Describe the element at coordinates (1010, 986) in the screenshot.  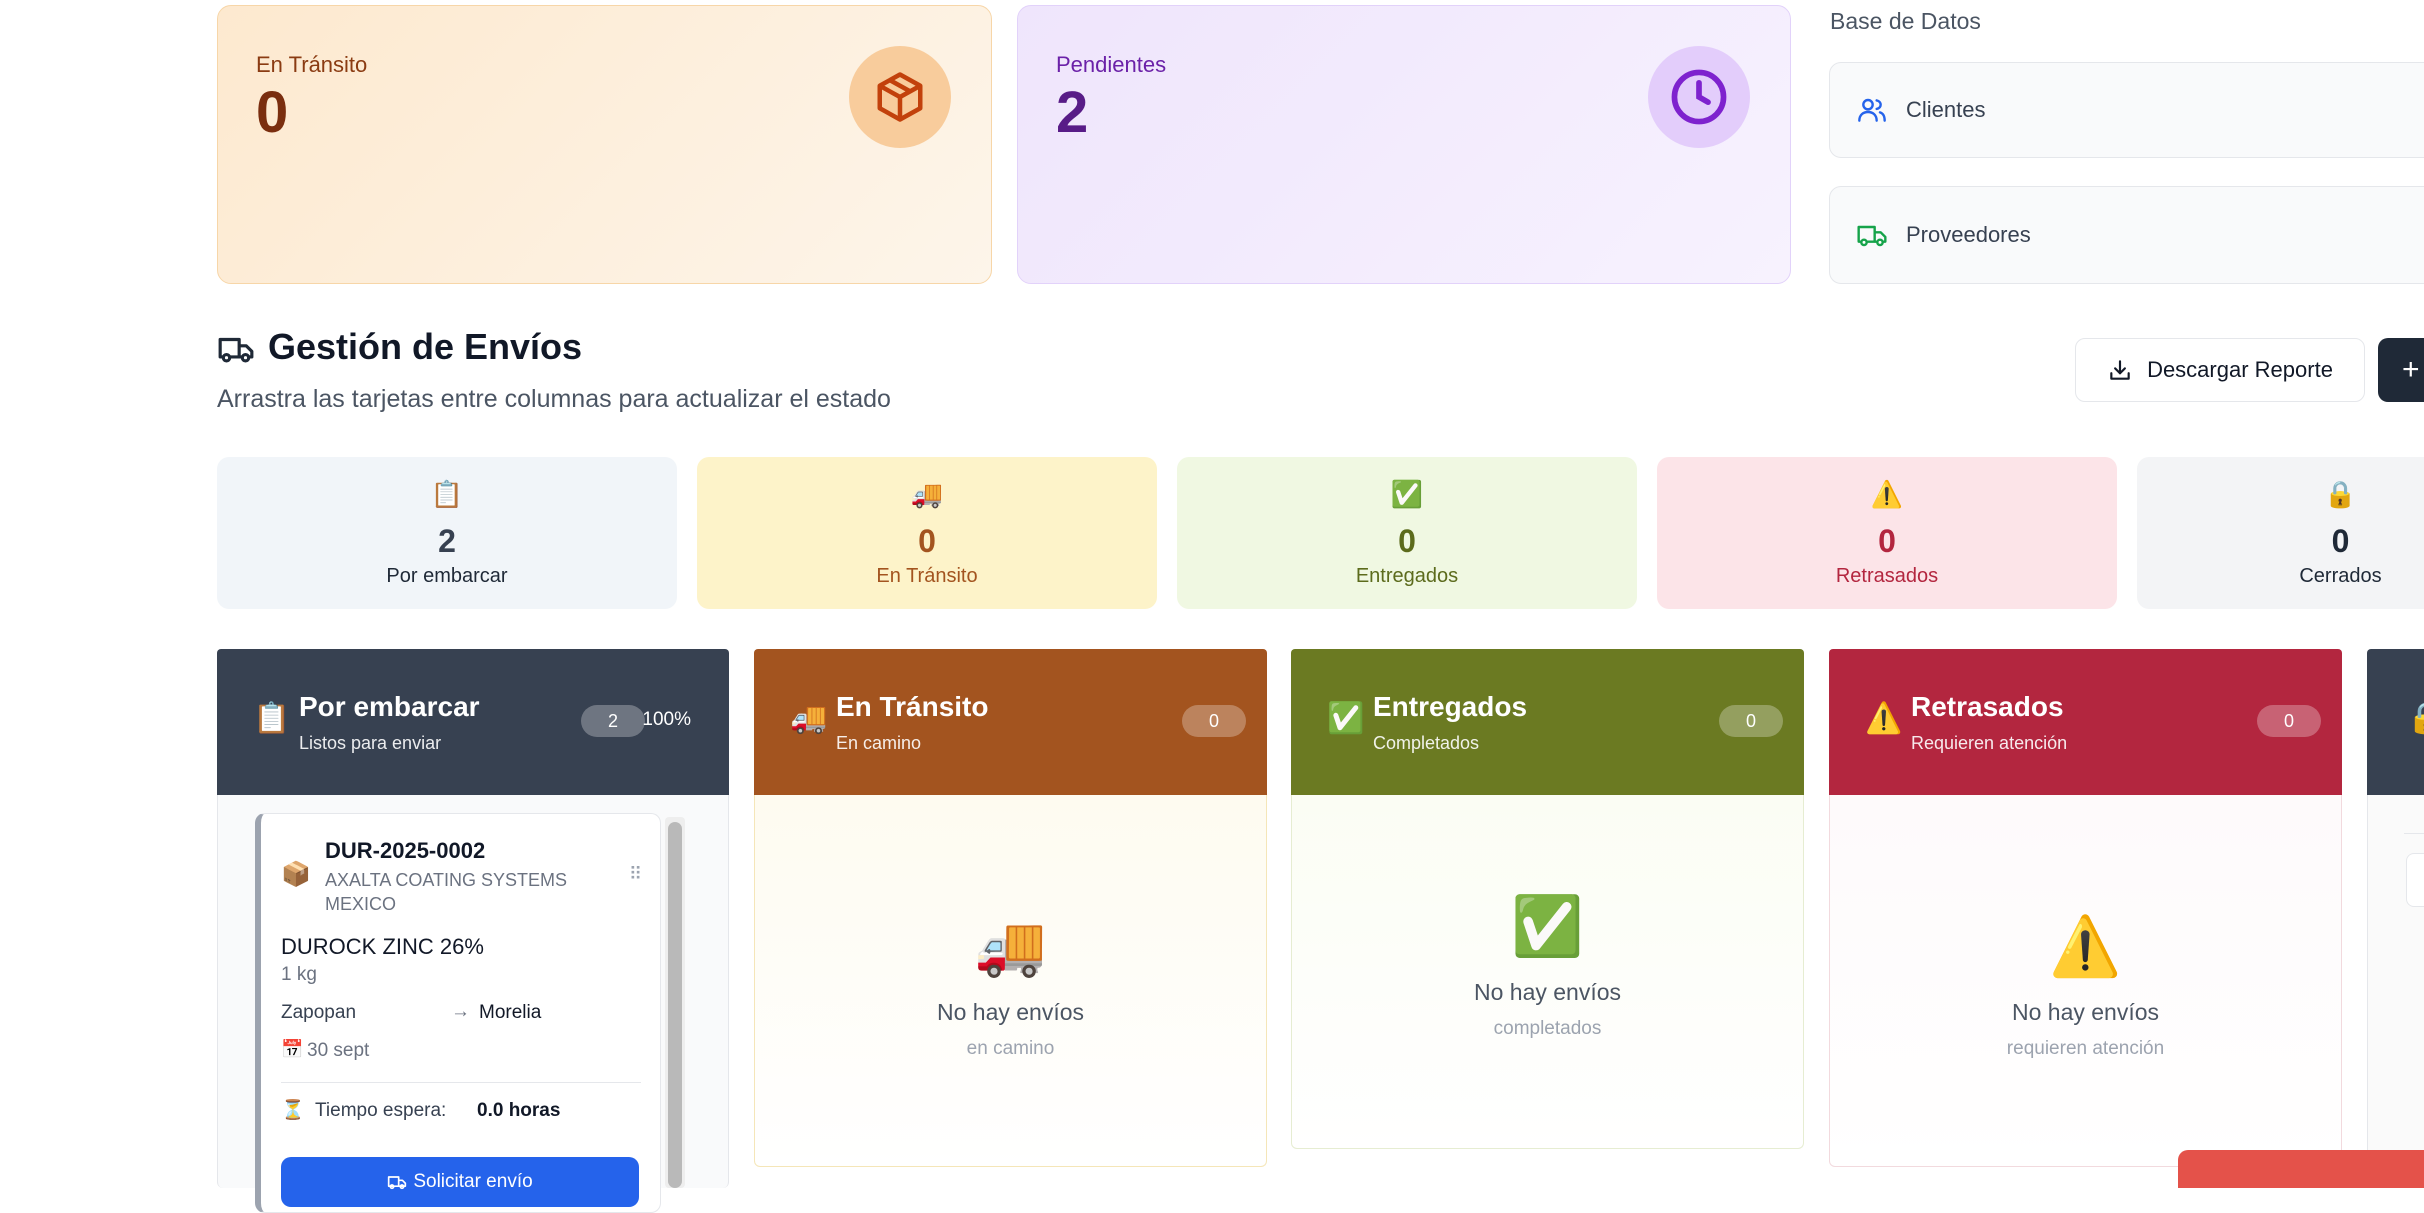
I see `empty-state: 🚚 No hay envíos en camino` at that location.